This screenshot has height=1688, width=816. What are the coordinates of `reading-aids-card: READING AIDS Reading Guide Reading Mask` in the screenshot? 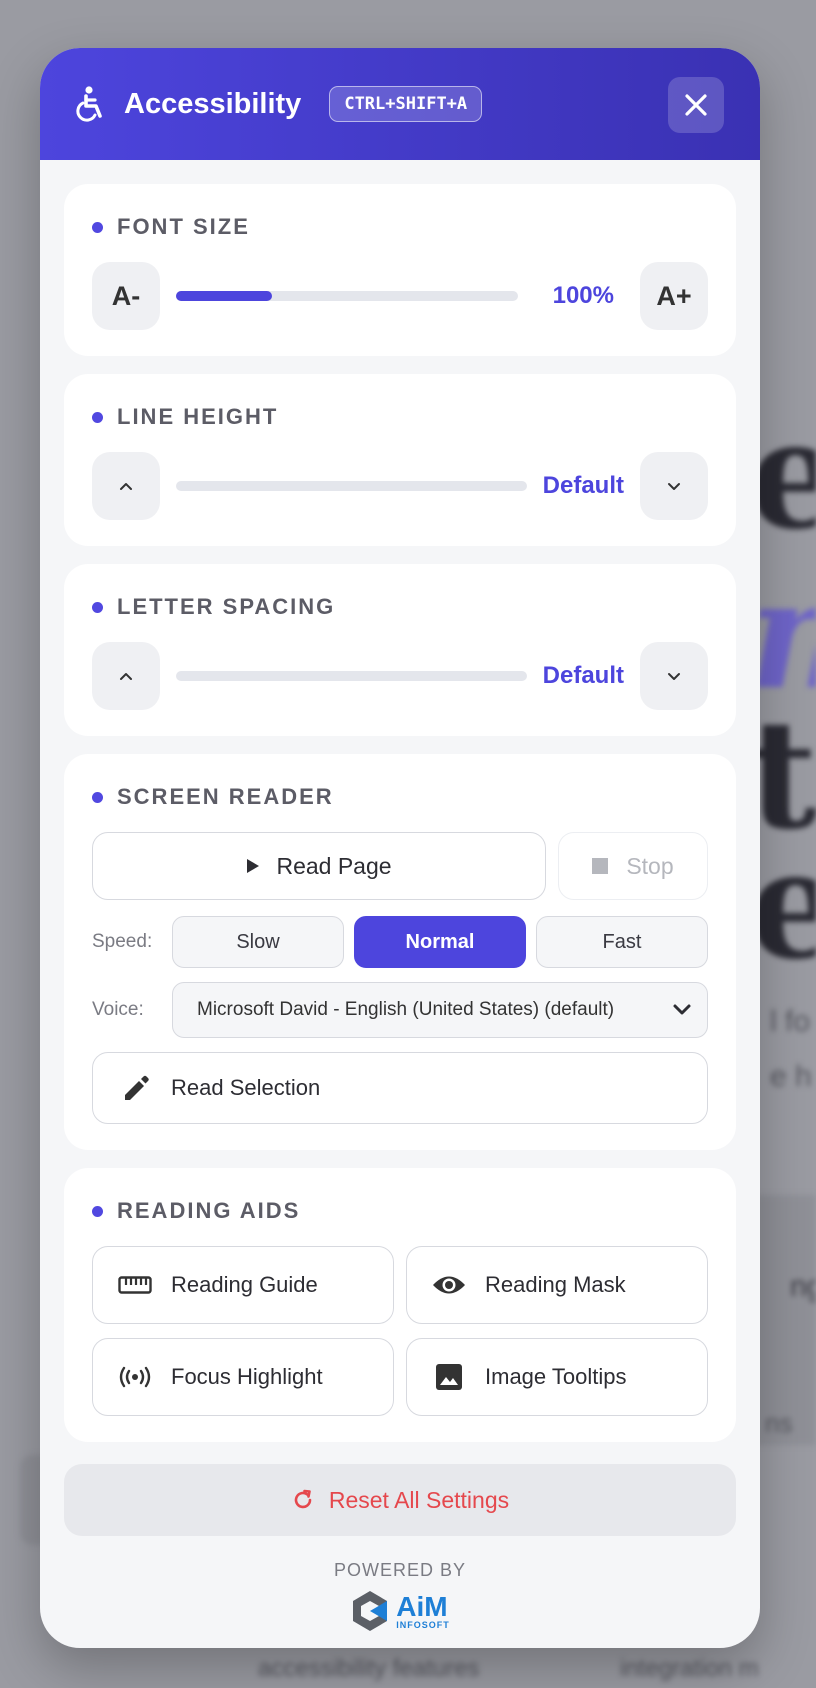 It's located at (400, 1305).